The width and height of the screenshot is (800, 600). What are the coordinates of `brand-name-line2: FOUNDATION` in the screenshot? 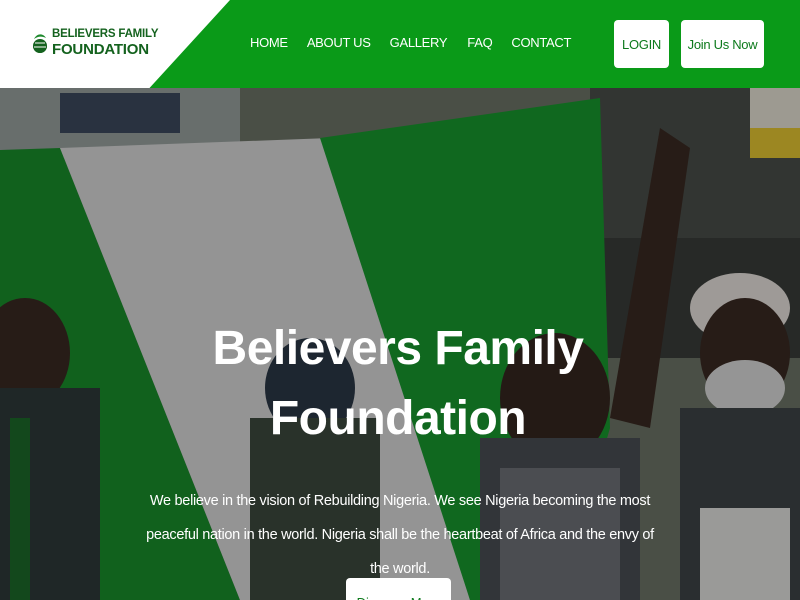 It's located at (100, 49).